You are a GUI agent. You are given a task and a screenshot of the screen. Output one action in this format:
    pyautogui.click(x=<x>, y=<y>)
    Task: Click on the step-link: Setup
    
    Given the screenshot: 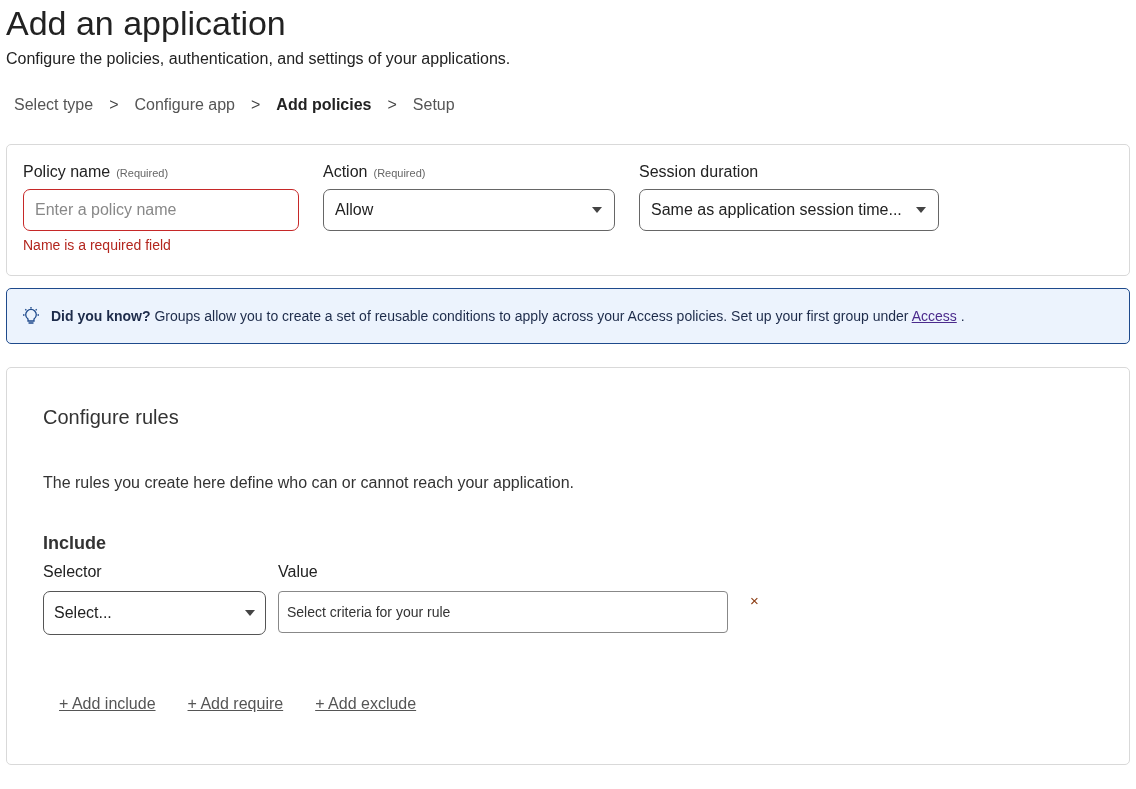 What is the action you would take?
    pyautogui.click(x=433, y=105)
    